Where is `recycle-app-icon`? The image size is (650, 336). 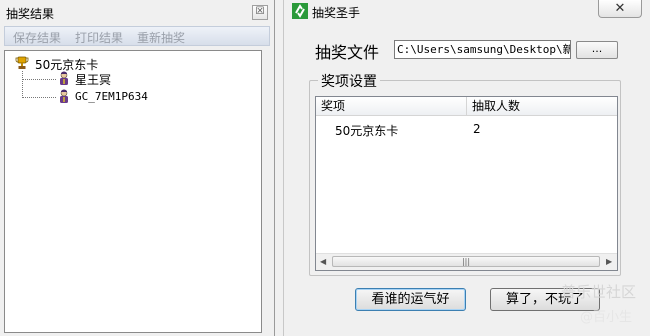 recycle-app-icon is located at coordinates (300, 11).